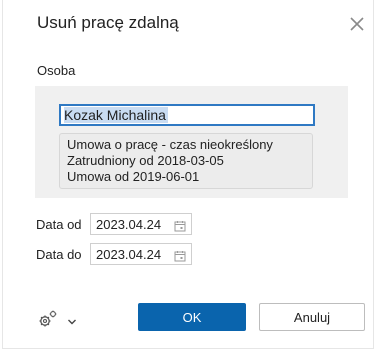 The image size is (378, 351). I want to click on date-to-label: Data do, so click(59, 254).